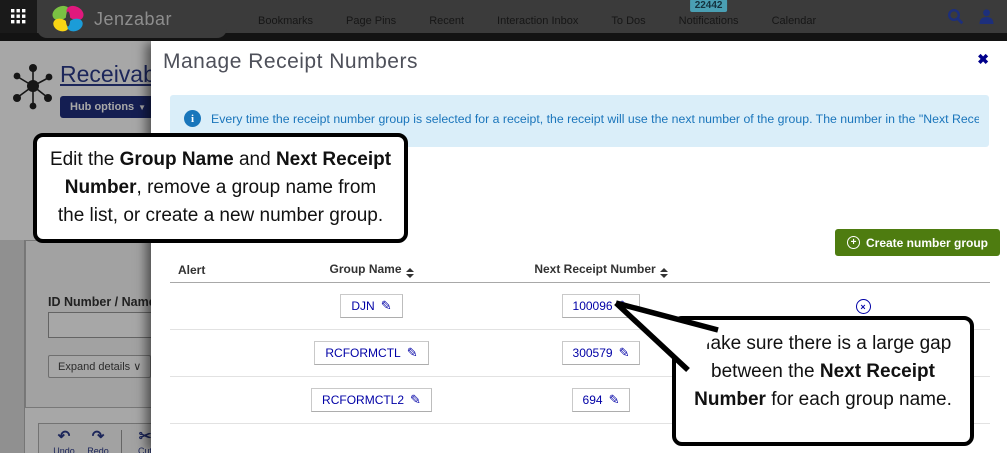  Describe the element at coordinates (371, 21) in the screenshot. I see `nav-item-page-pins: Page Pins` at that location.